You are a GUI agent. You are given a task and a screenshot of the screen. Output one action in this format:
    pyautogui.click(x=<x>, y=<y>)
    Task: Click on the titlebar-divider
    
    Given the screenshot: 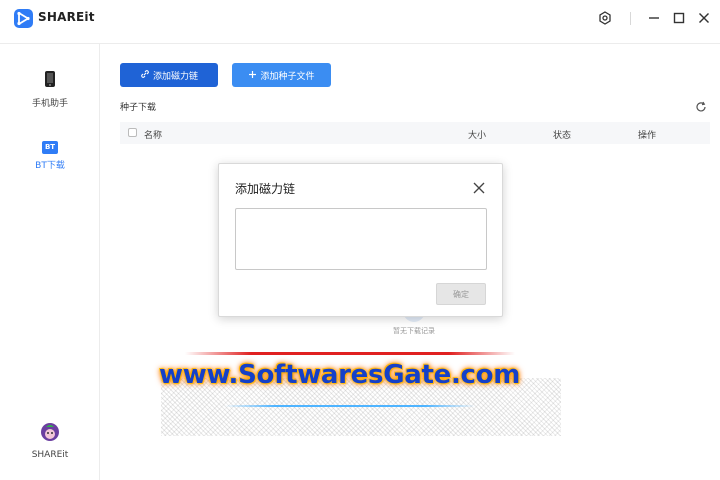 What is the action you would take?
    pyautogui.click(x=630, y=18)
    